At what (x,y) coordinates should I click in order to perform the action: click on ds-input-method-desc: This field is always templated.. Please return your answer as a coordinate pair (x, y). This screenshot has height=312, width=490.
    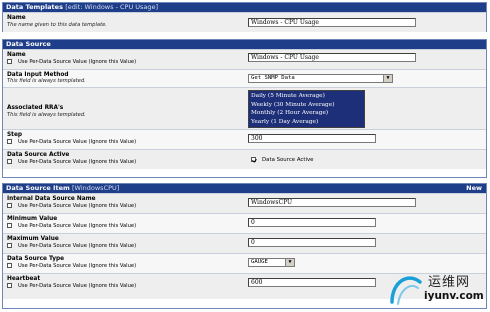
    Looking at the image, I should click on (46, 81).